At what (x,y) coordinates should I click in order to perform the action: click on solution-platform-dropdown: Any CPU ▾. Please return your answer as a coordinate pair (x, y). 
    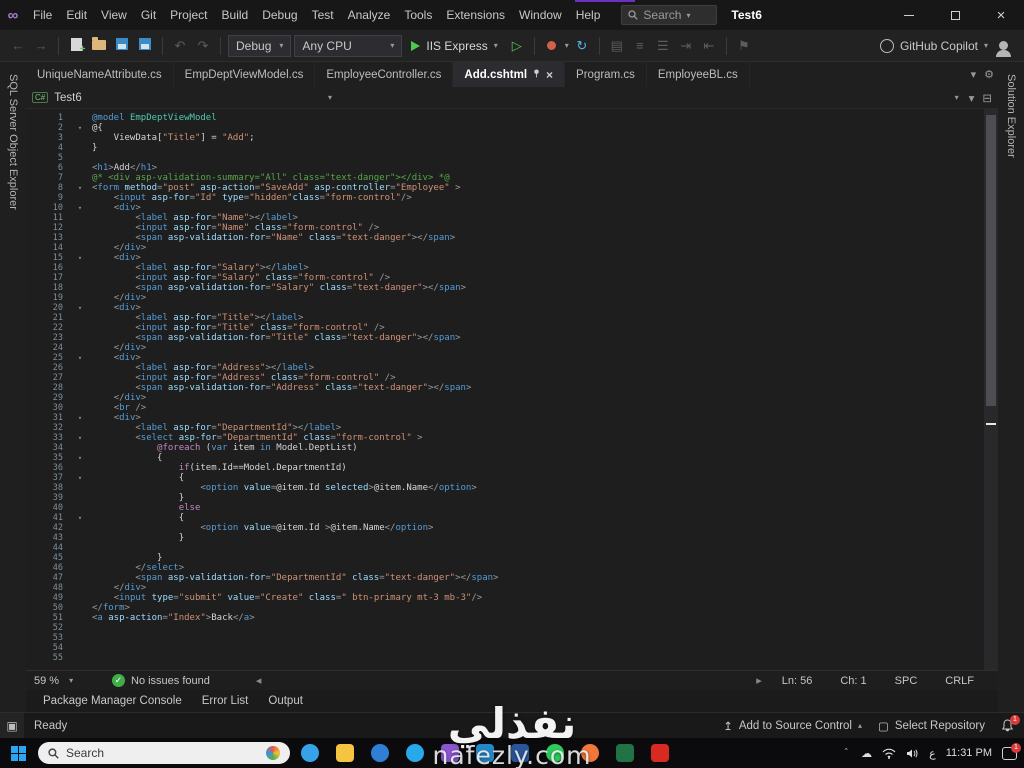
    Looking at the image, I should click on (348, 45).